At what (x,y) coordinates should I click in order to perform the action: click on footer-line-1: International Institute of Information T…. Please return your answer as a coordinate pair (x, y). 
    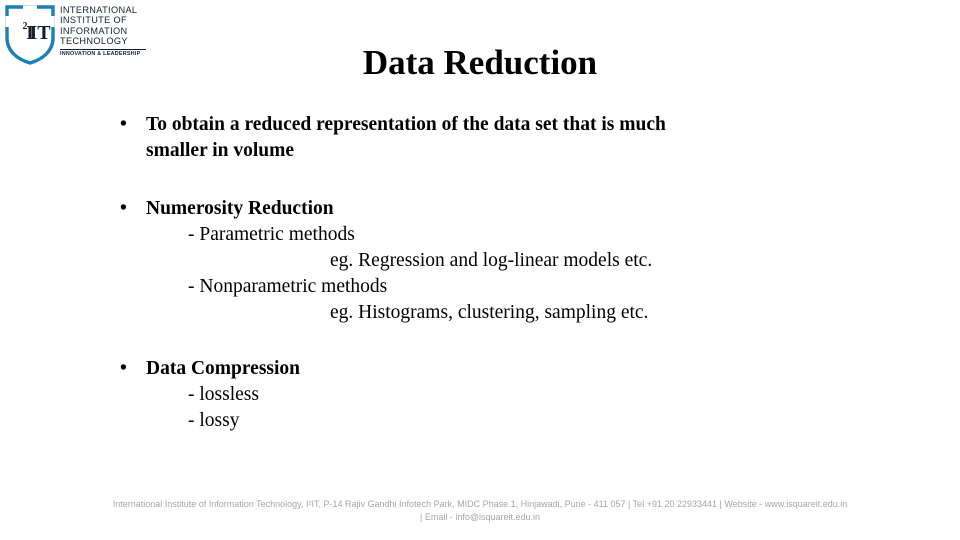
    Looking at the image, I should click on (480, 504).